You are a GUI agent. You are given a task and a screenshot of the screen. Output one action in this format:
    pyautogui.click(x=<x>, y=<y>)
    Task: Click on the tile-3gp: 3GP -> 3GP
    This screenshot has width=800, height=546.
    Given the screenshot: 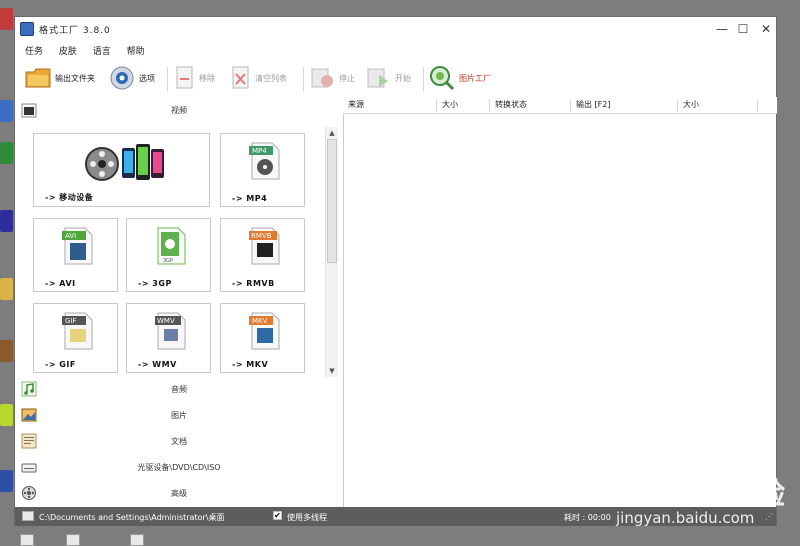 What is the action you would take?
    pyautogui.click(x=168, y=255)
    